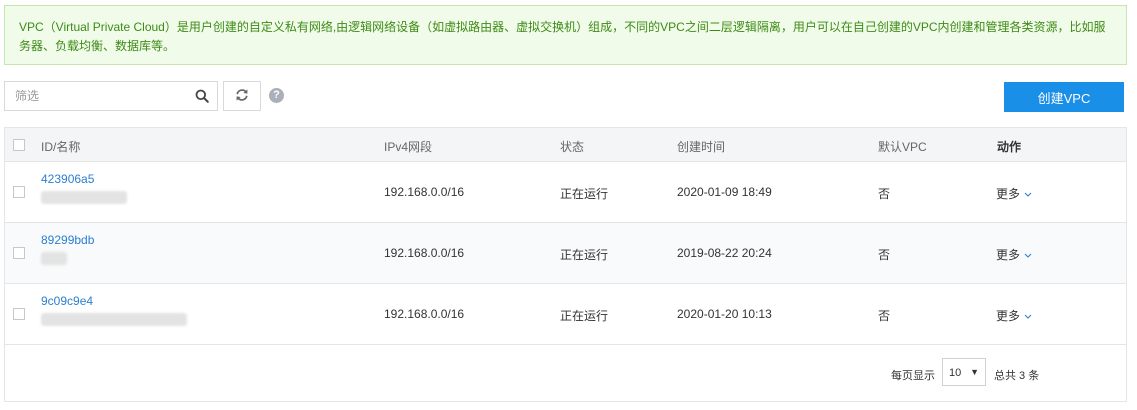 The width and height of the screenshot is (1137, 410). Describe the element at coordinates (19, 145) in the screenshot. I see `select-all-checkbox` at that location.